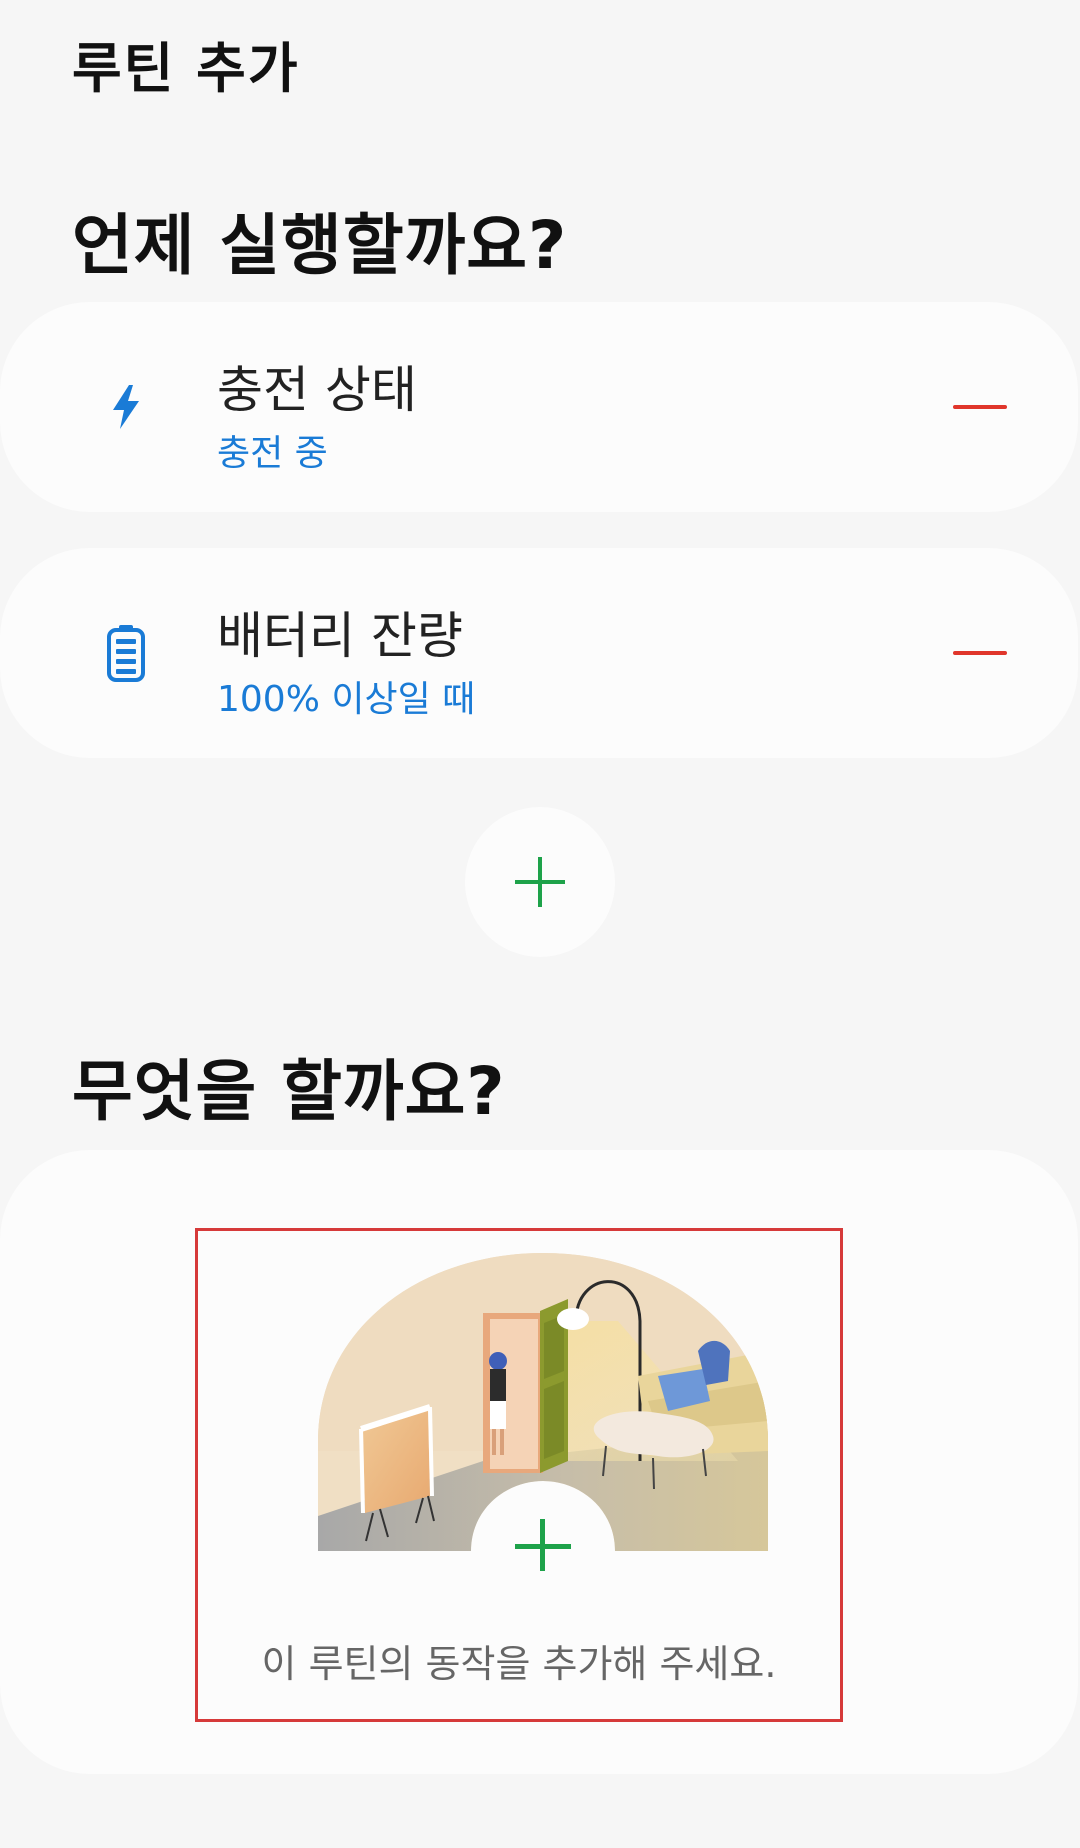 This screenshot has height=1848, width=1080. I want to click on condition-card-battery: 배터리 잔량 100% 이상일 때, so click(539, 653).